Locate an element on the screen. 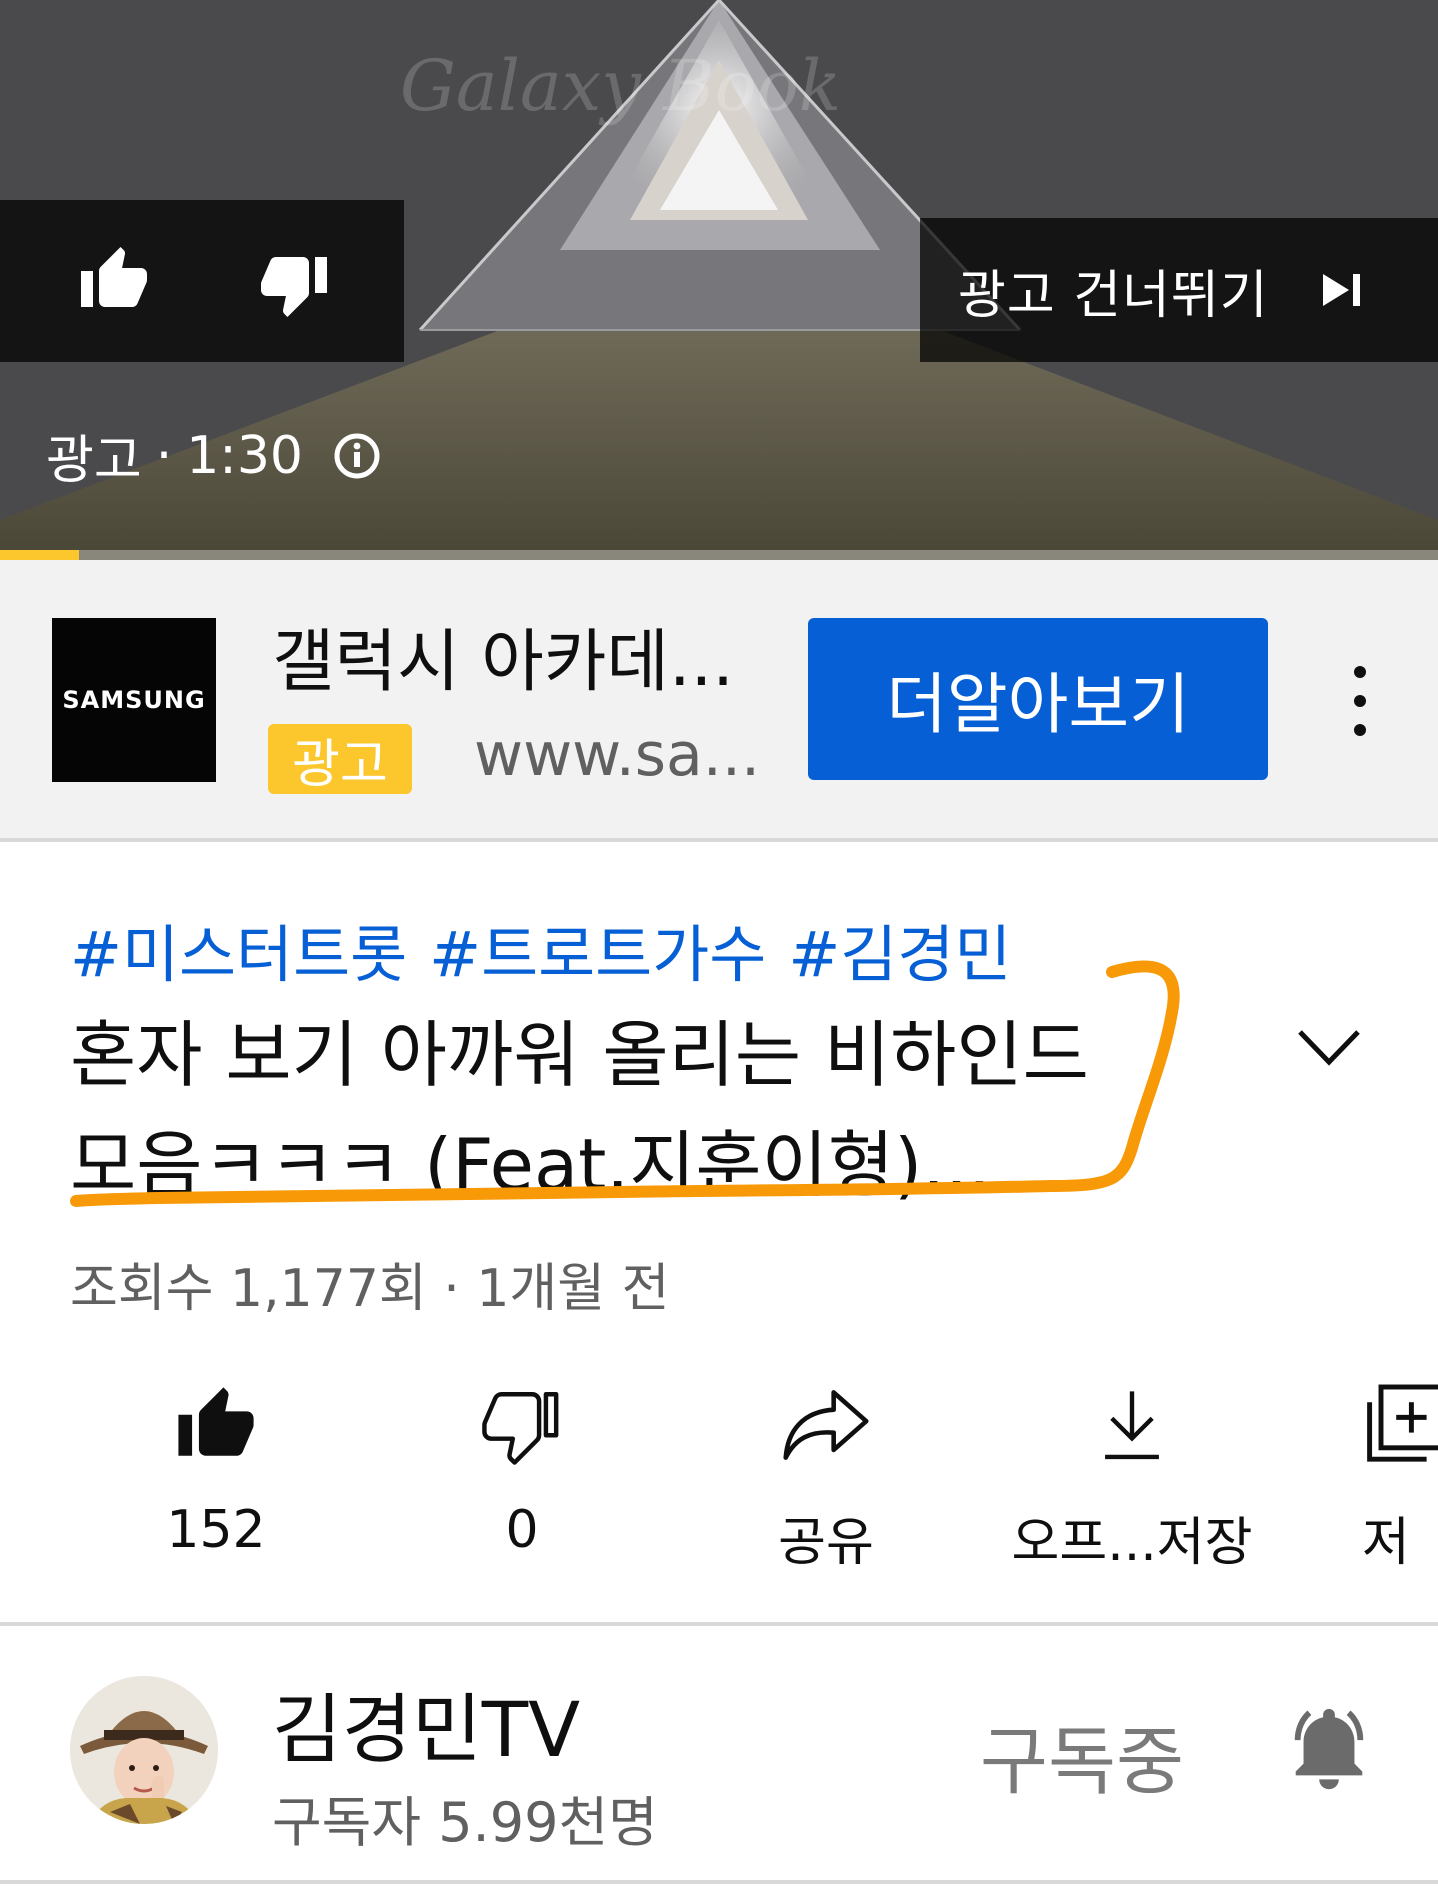  skip-ad-button: 광고 건너뛰기 is located at coordinates (1179, 290).